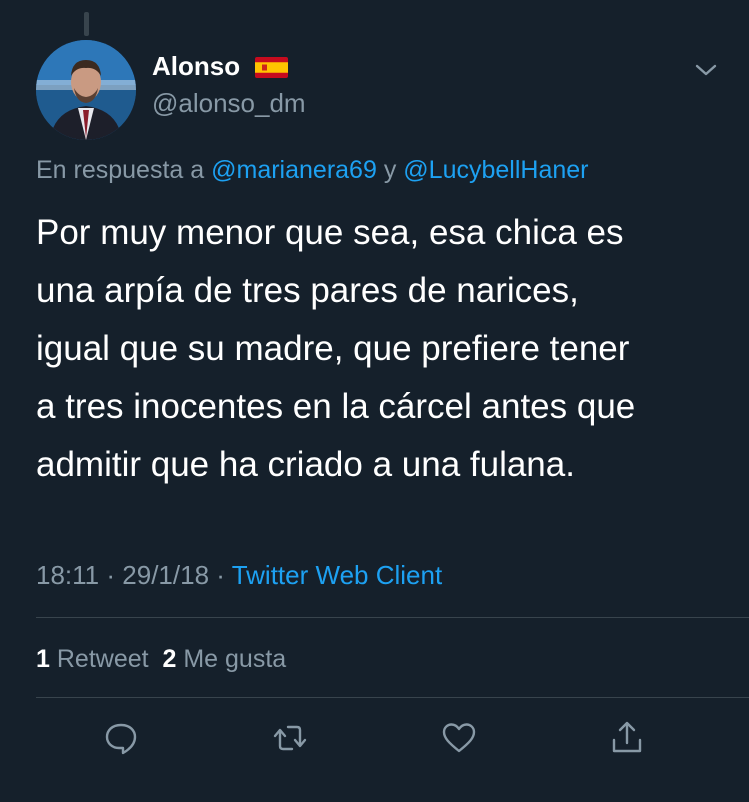 The image size is (749, 802). I want to click on chevron-down-icon, so click(706, 70).